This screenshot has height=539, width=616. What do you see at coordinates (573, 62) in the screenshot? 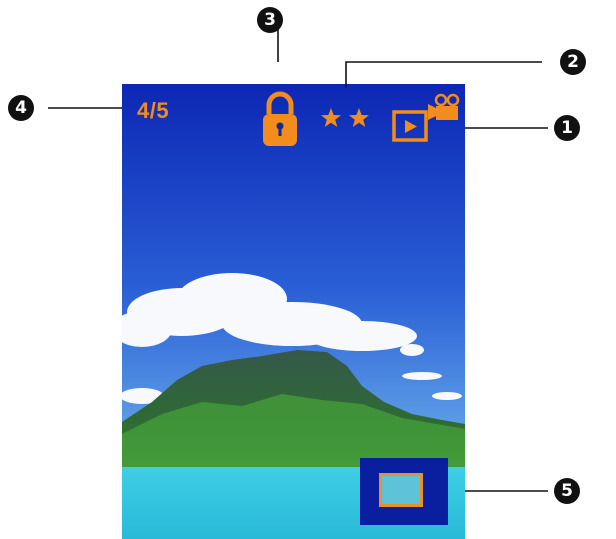
I see `callout-badge-2: 2` at bounding box center [573, 62].